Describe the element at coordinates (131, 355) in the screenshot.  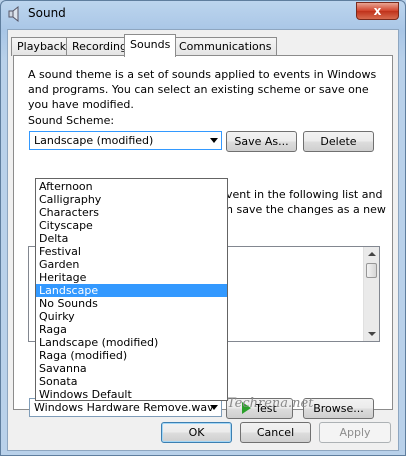
I see `scheme-option: Raga (modified)` at that location.